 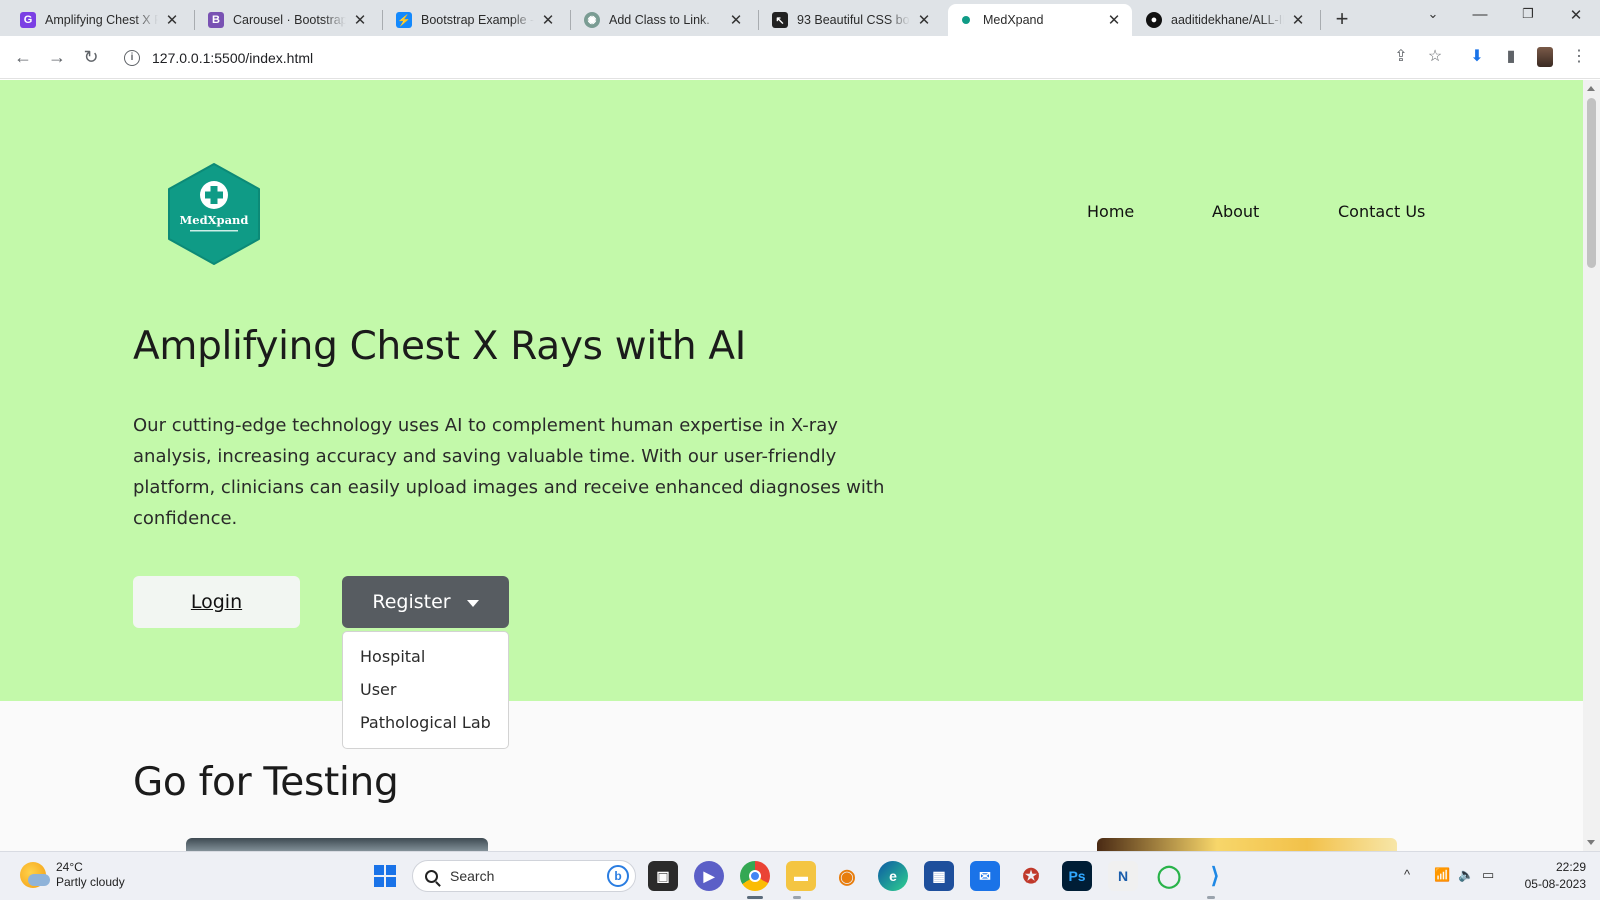 I want to click on reload-icon: ↻, so click(x=91, y=57).